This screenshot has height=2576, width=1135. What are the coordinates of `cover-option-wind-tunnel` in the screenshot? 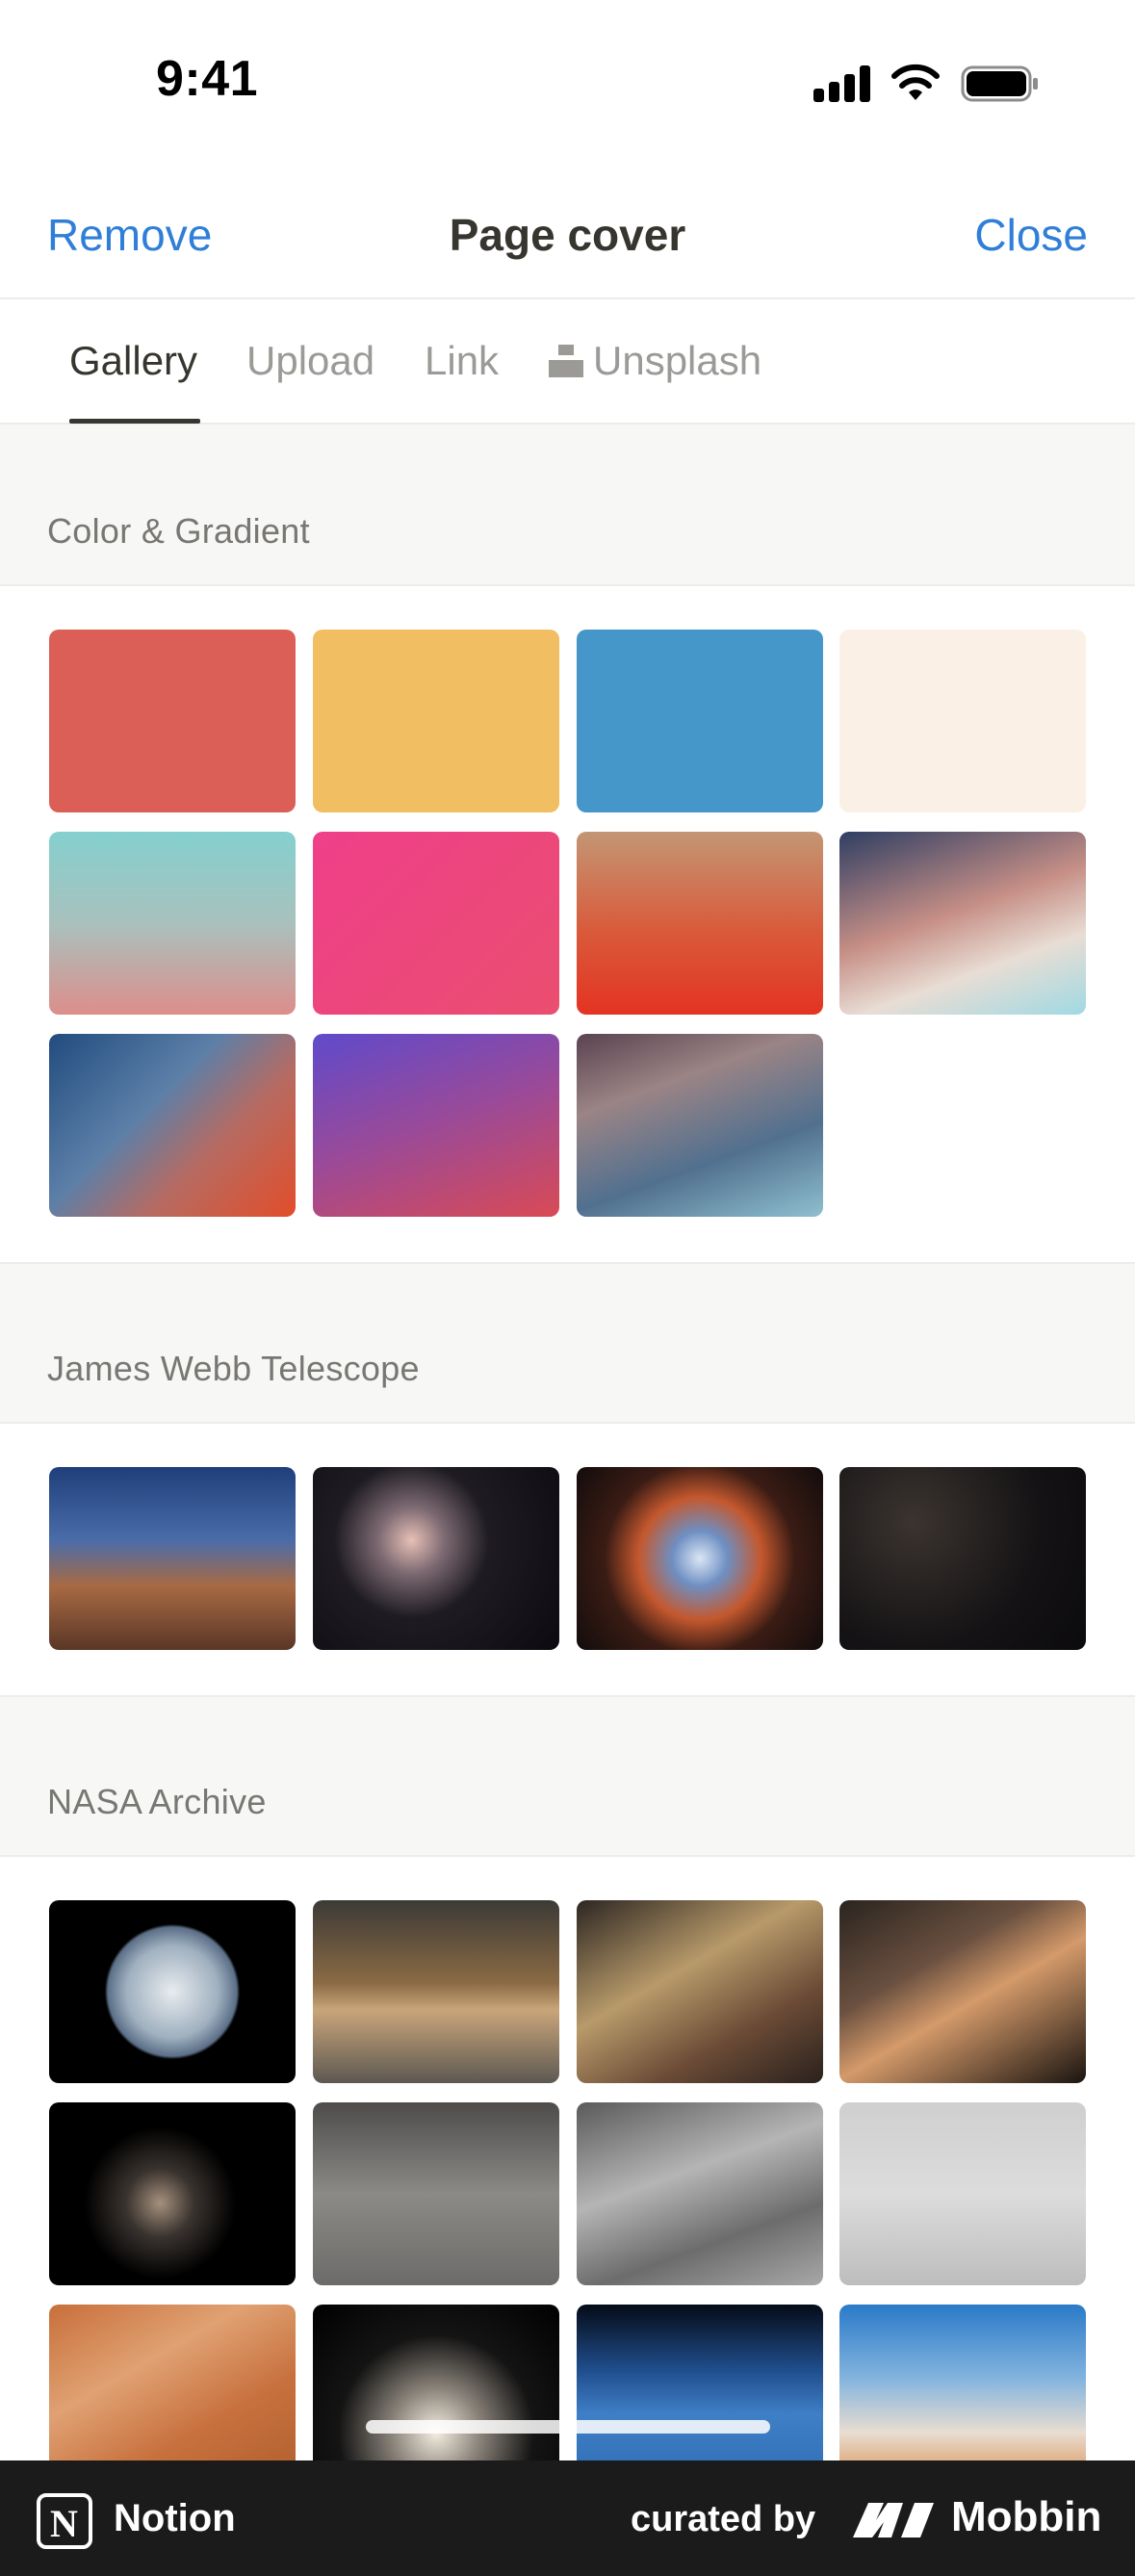 It's located at (436, 1992).